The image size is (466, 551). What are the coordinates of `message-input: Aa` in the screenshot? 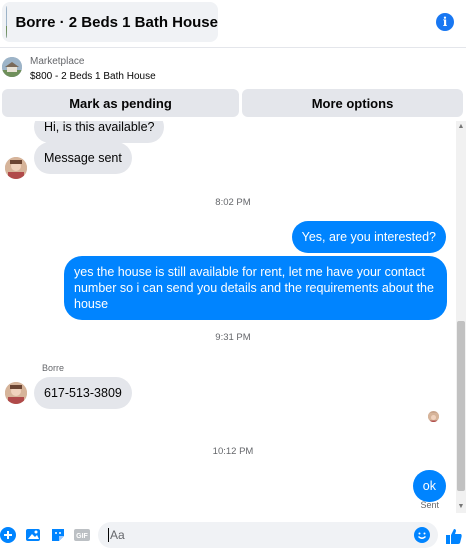 It's located at (268, 535).